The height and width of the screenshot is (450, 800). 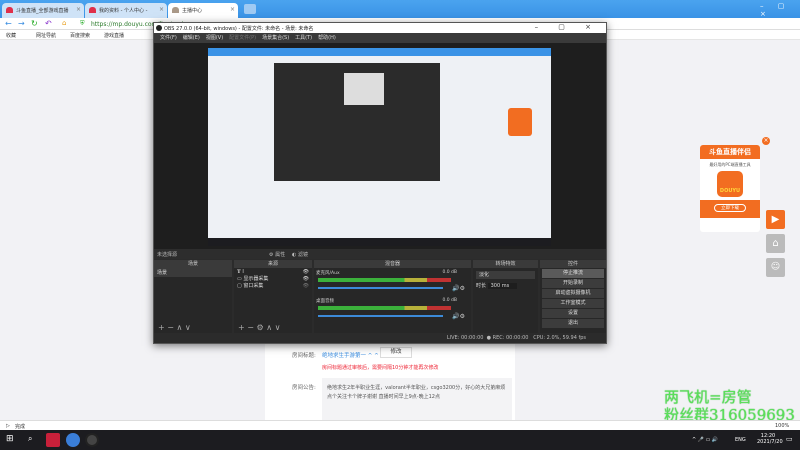 I want to click on cpu-fps: CPU: 2.0%, 59.94 fps, so click(x=559, y=338).